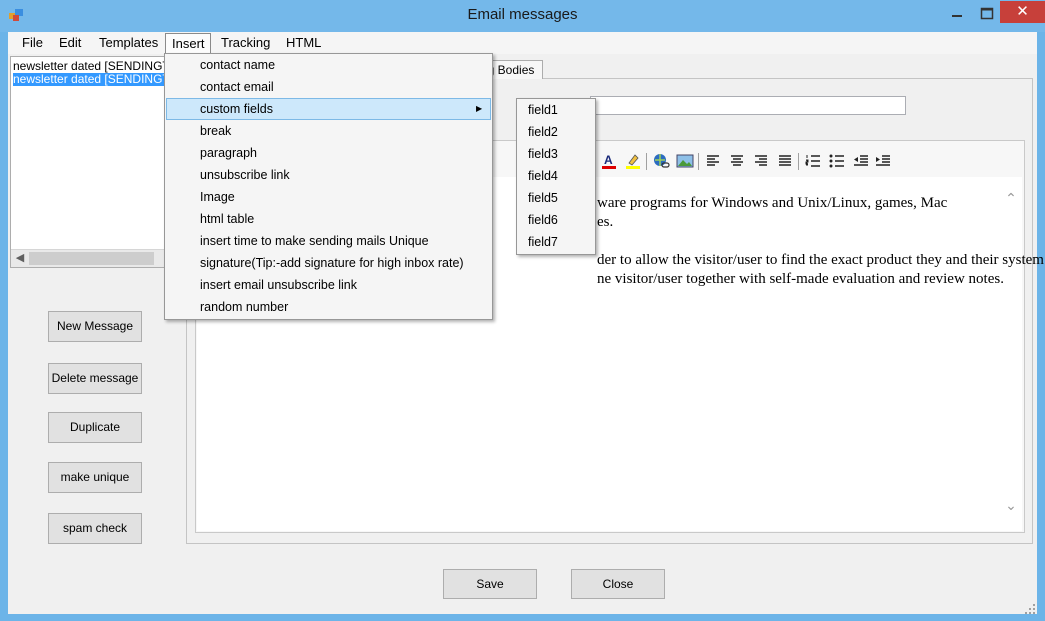  I want to click on menu-item-contact-email: contact email, so click(328, 87).